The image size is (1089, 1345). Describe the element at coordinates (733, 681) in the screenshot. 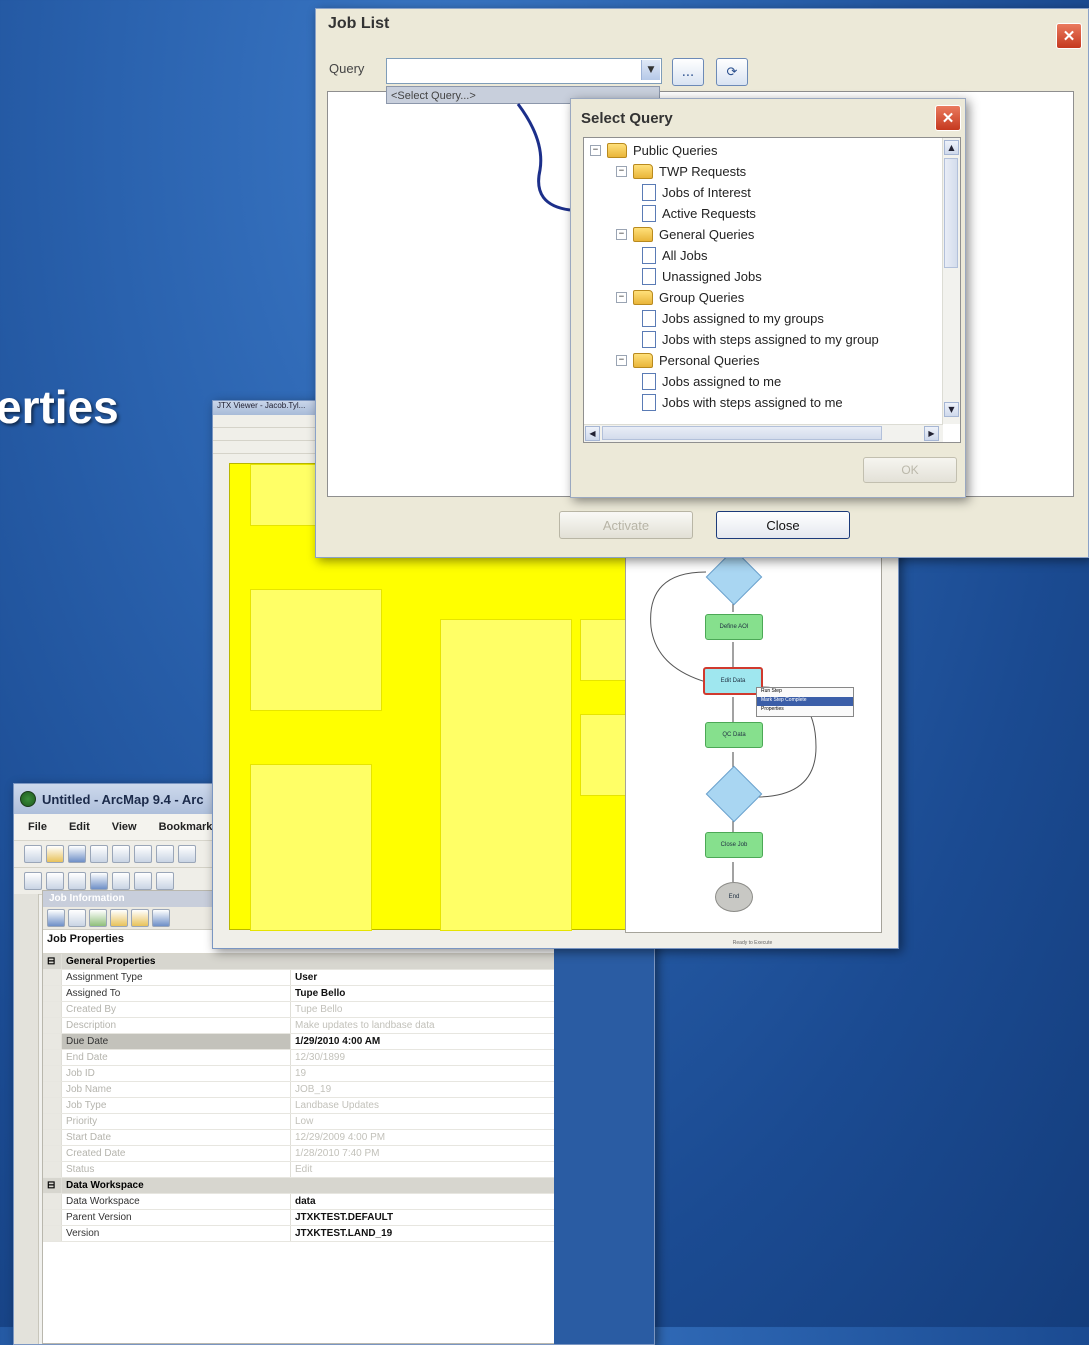

I see `workflow-step-current: Edit Data` at that location.